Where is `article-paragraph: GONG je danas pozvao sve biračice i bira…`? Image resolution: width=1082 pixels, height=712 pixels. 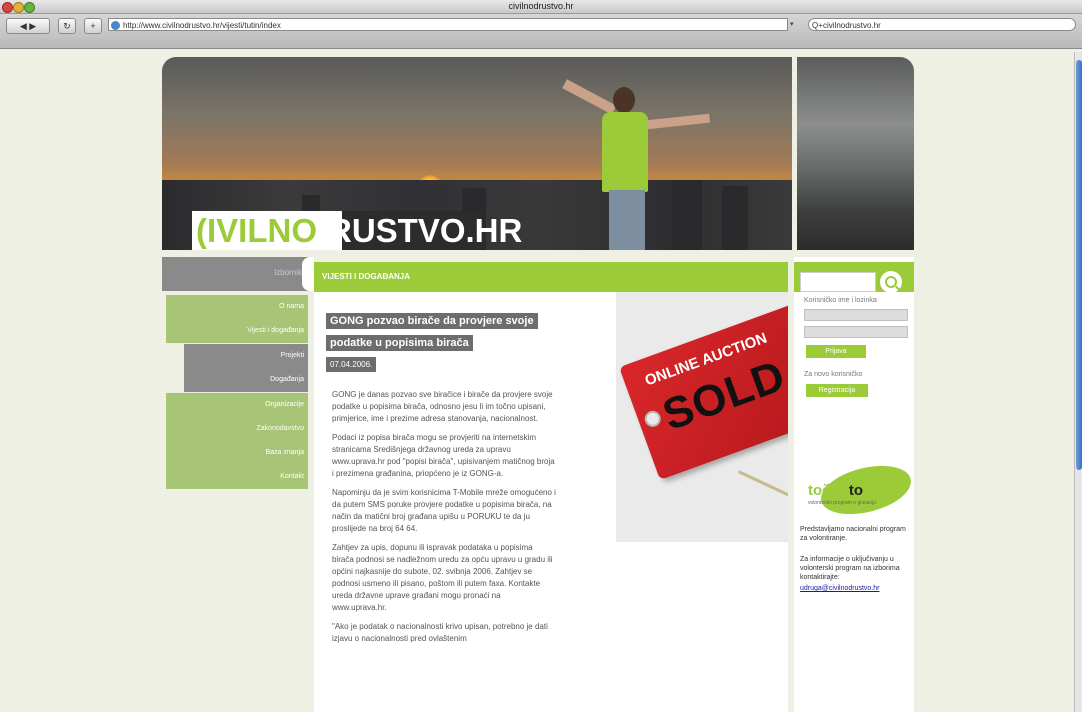
article-paragraph: GONG je danas pozvao sve biračice i bira… is located at coordinates (442, 406).